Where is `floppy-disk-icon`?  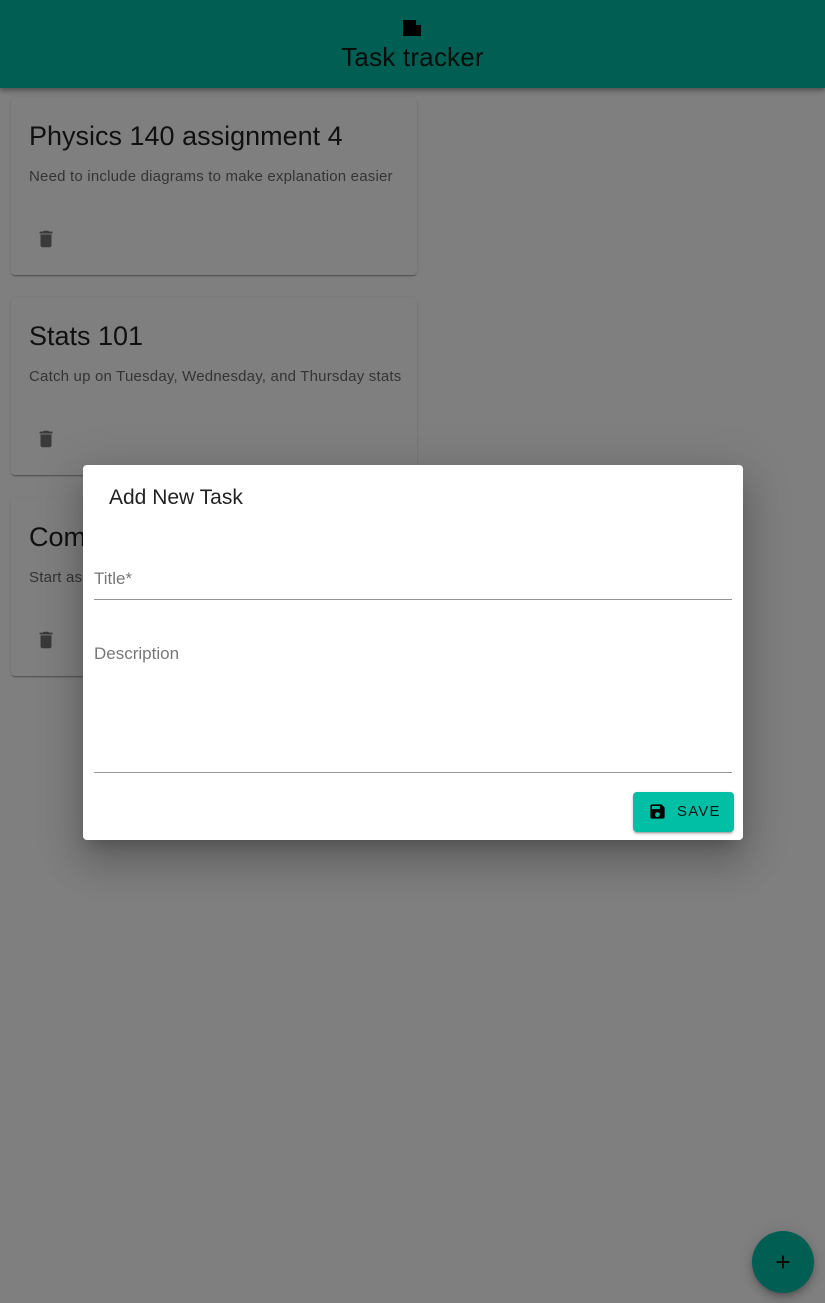 floppy-disk-icon is located at coordinates (657, 811).